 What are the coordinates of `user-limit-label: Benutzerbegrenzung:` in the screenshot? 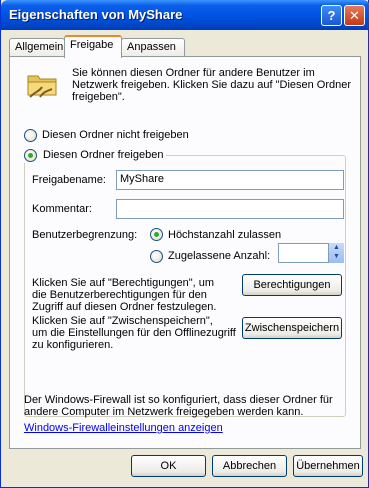 It's located at (85, 235).